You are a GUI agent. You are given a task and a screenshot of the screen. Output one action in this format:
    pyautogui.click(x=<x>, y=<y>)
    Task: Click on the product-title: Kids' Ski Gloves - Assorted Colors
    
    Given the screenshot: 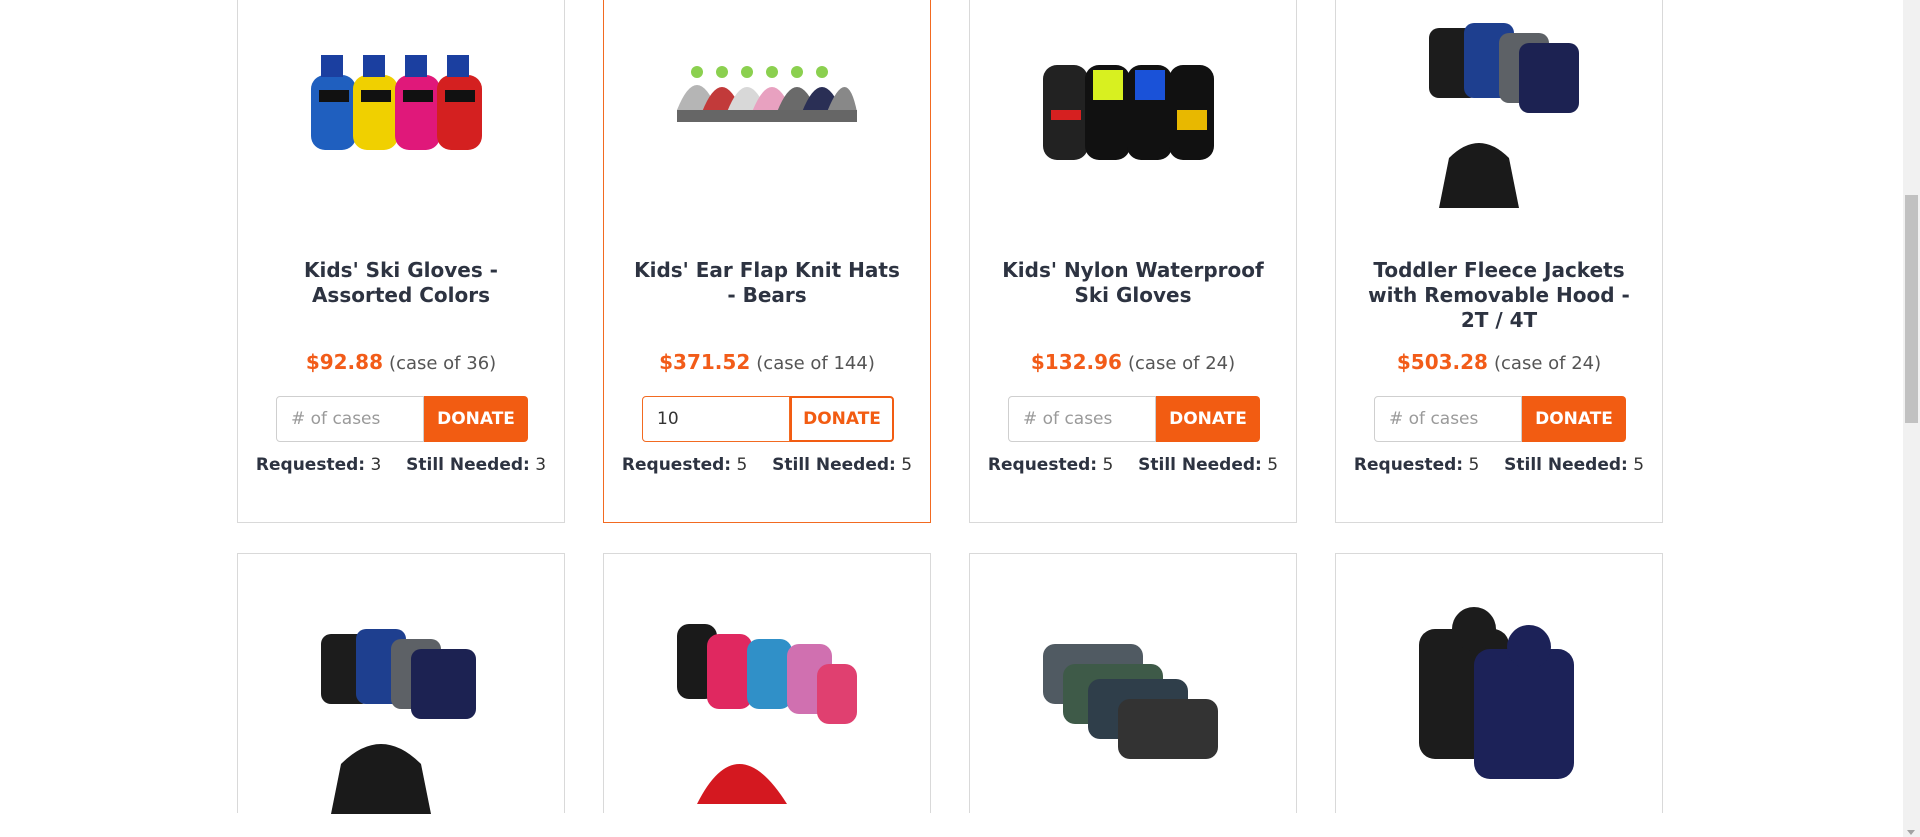 What is the action you would take?
    pyautogui.click(x=401, y=283)
    